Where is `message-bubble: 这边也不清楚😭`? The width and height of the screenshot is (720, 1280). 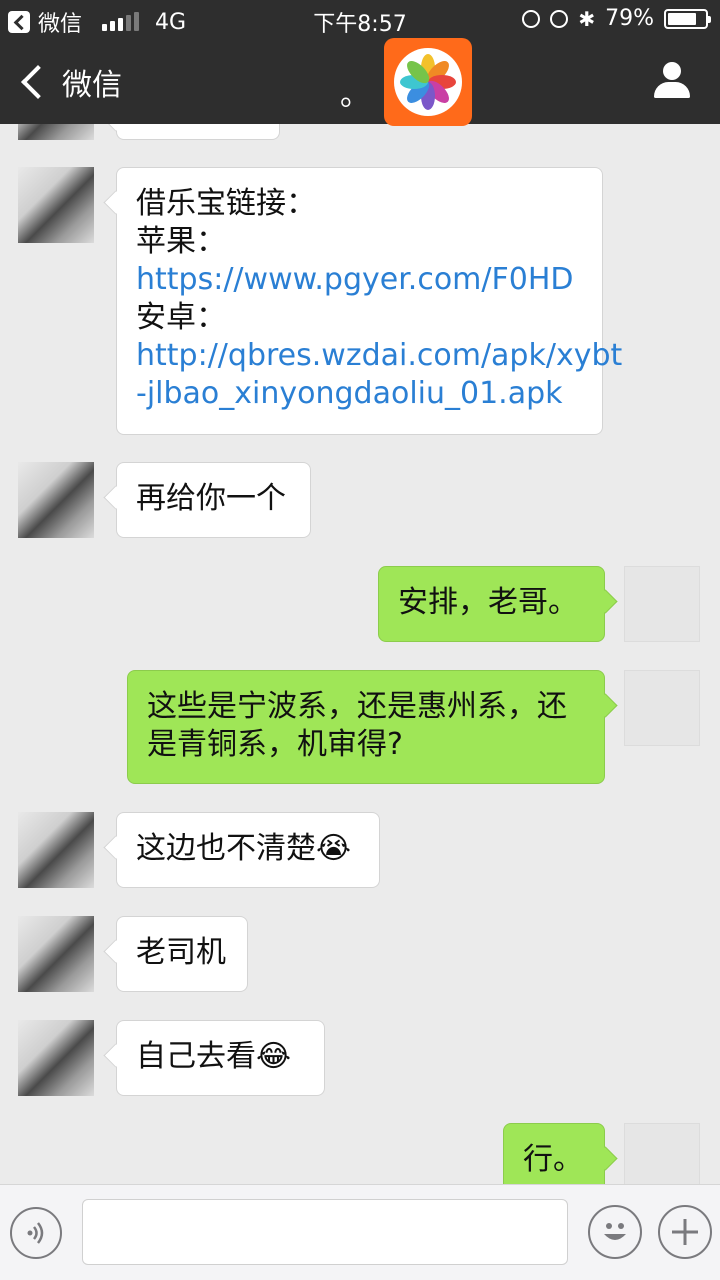 message-bubble: 这边也不清楚😭 is located at coordinates (248, 850).